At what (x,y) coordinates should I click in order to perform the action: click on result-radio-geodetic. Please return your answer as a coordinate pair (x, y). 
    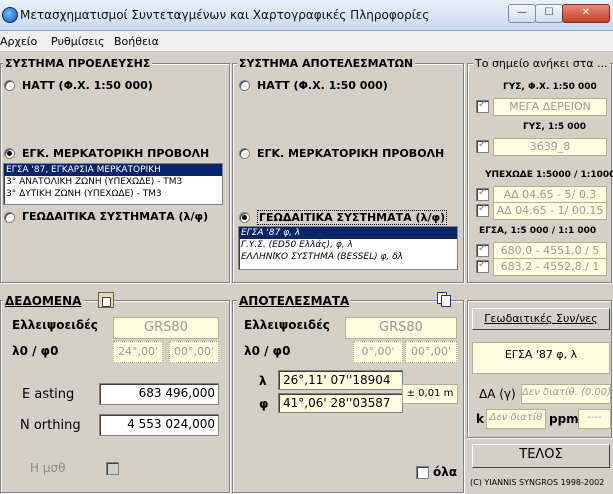
    Looking at the image, I should click on (244, 217).